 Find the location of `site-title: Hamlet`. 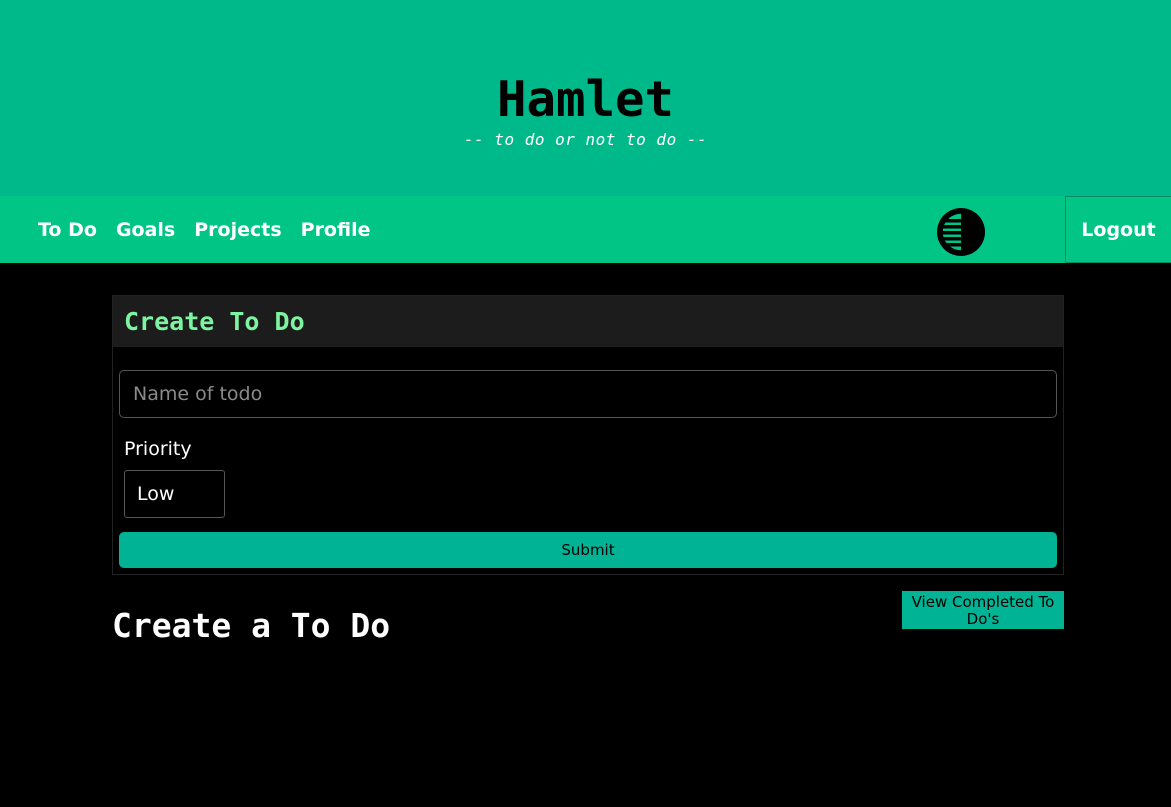

site-title: Hamlet is located at coordinates (585, 99).